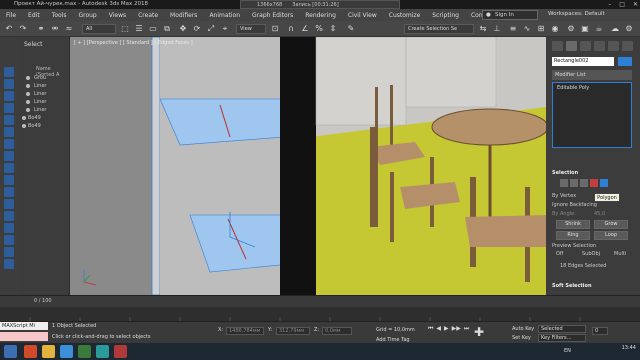 The width and height of the screenshot is (640, 360). I want to click on key-mode-dropdown: Selected, so click(562, 329).